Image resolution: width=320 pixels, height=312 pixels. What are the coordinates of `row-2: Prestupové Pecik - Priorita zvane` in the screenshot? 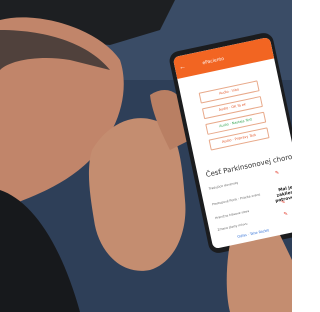 It's located at (236, 199).